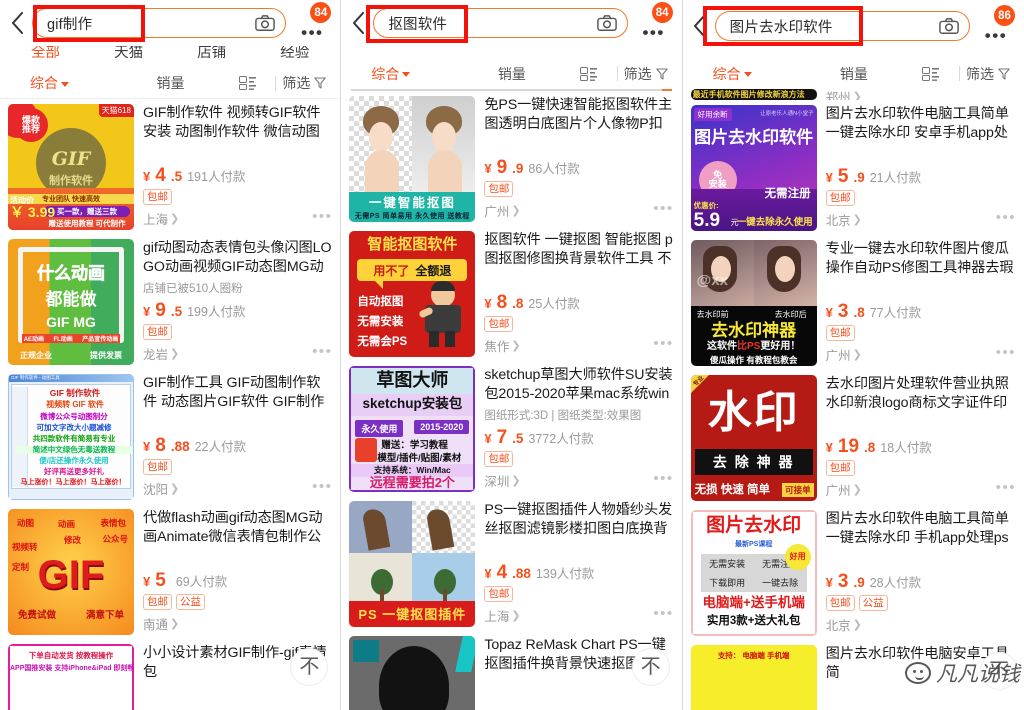 This screenshot has height=710, width=1024. I want to click on product-title: GIF制作软件 视频转GIF软件安装 动图制作软件 微信动图制作, so click(237, 123).